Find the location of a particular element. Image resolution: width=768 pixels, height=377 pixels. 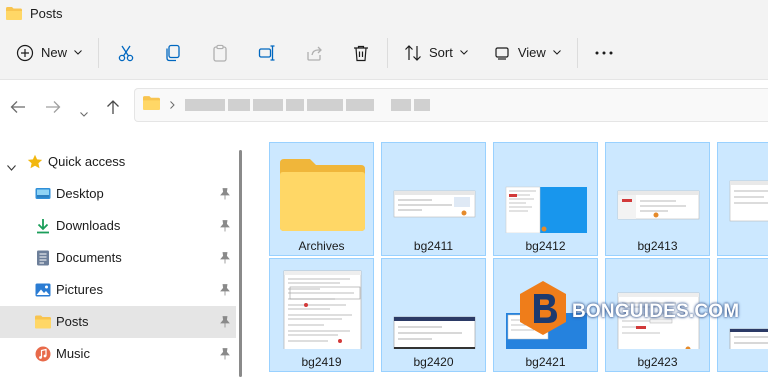

cut-button is located at coordinates (126, 53).